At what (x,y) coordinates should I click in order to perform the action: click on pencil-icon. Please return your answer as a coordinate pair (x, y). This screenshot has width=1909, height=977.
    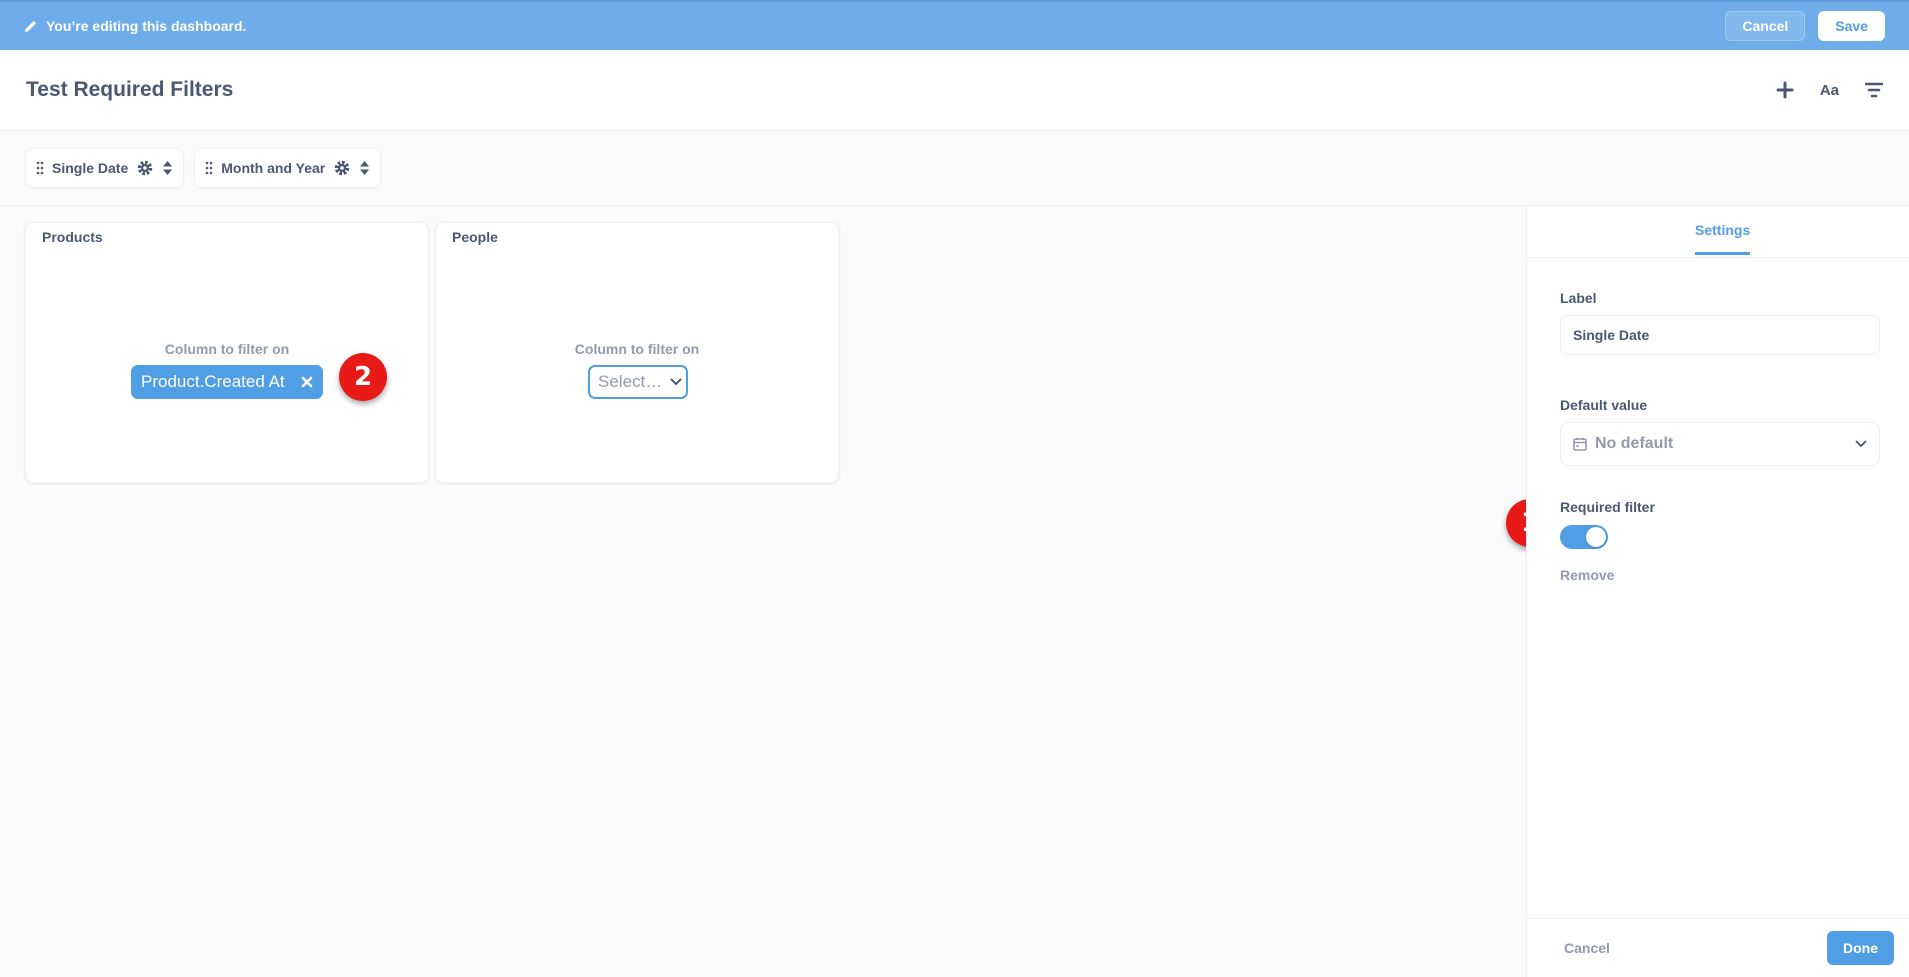
    Looking at the image, I should click on (31, 26).